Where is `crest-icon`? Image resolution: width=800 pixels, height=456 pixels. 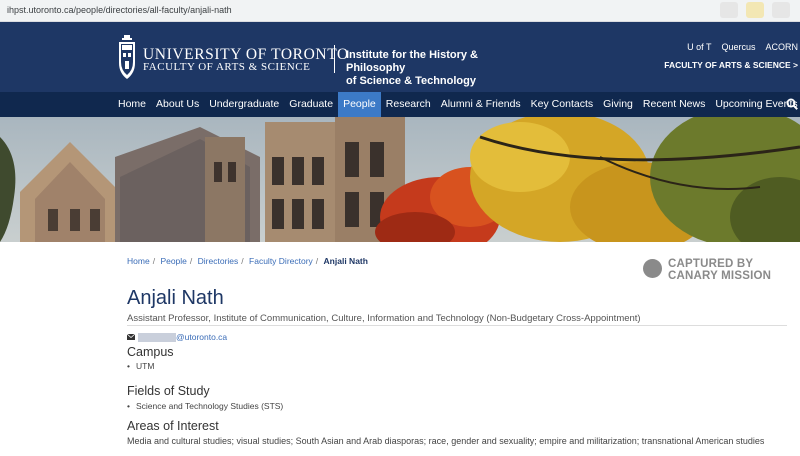
crest-icon is located at coordinates (127, 58).